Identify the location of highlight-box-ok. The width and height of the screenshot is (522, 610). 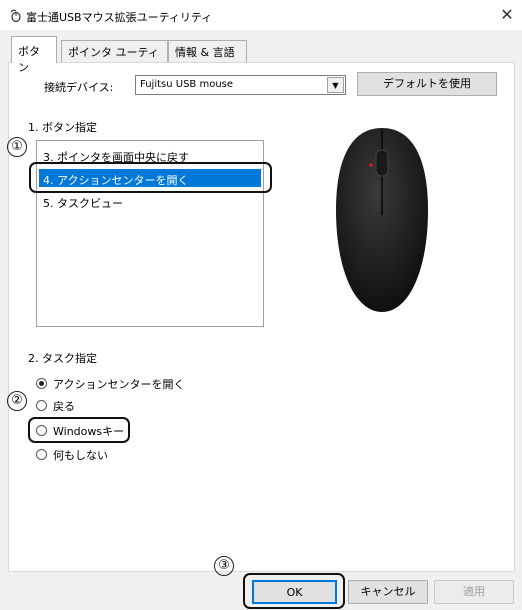
(294, 591).